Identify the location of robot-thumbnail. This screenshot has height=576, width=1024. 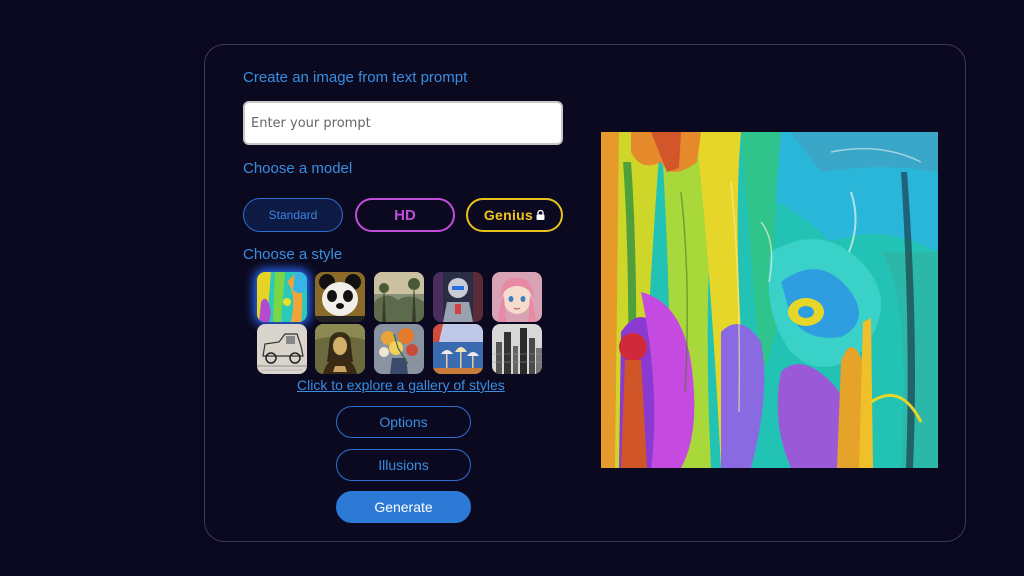
(458, 297).